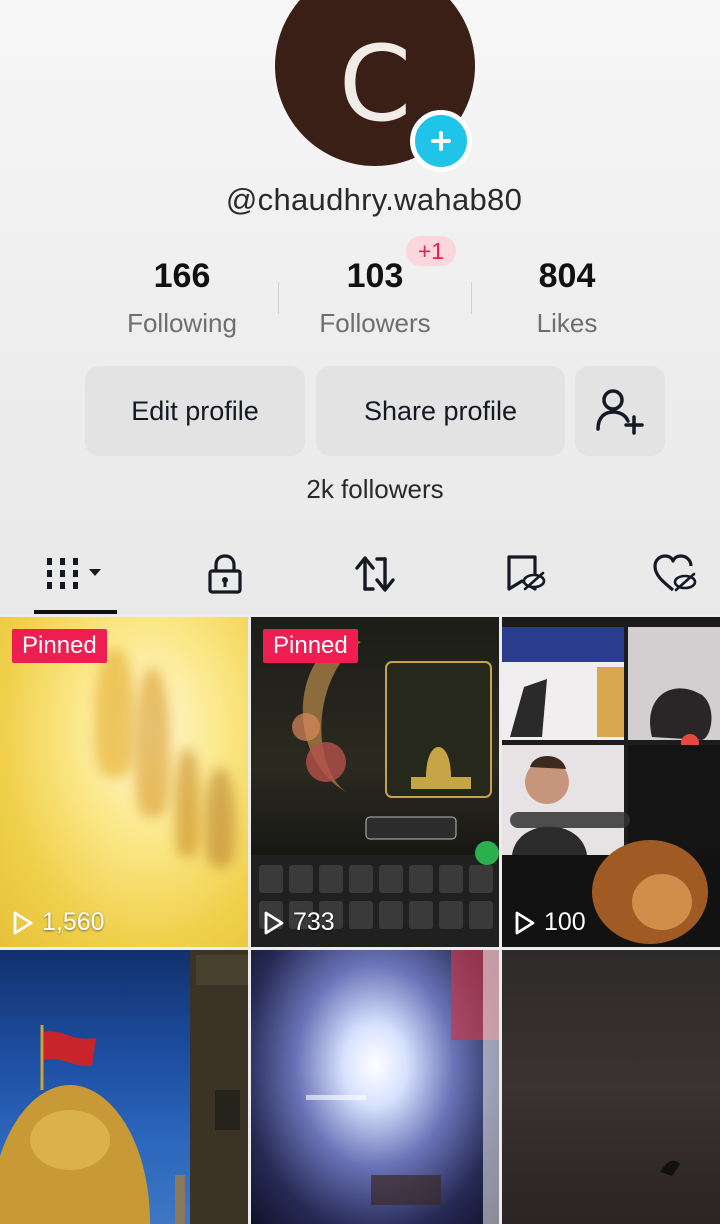  Describe the element at coordinates (182, 323) in the screenshot. I see `following-label: Following` at that location.